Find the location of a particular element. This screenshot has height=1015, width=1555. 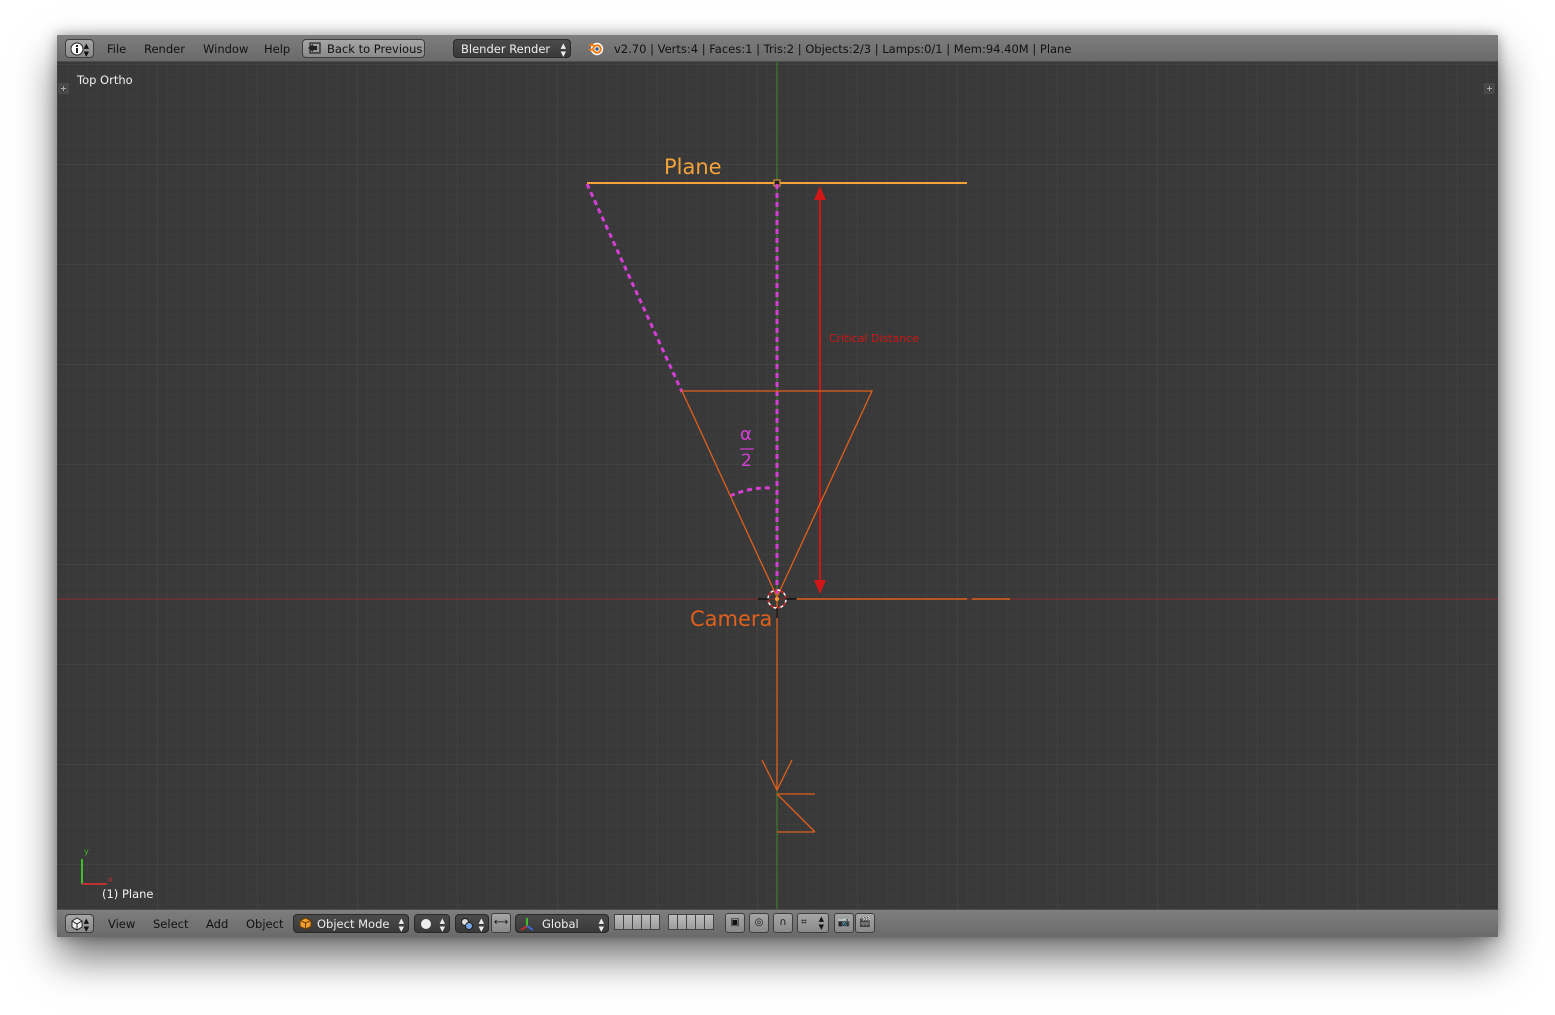

interaction-mode-select: Object Mode ▲ ▼ is located at coordinates (351, 923).